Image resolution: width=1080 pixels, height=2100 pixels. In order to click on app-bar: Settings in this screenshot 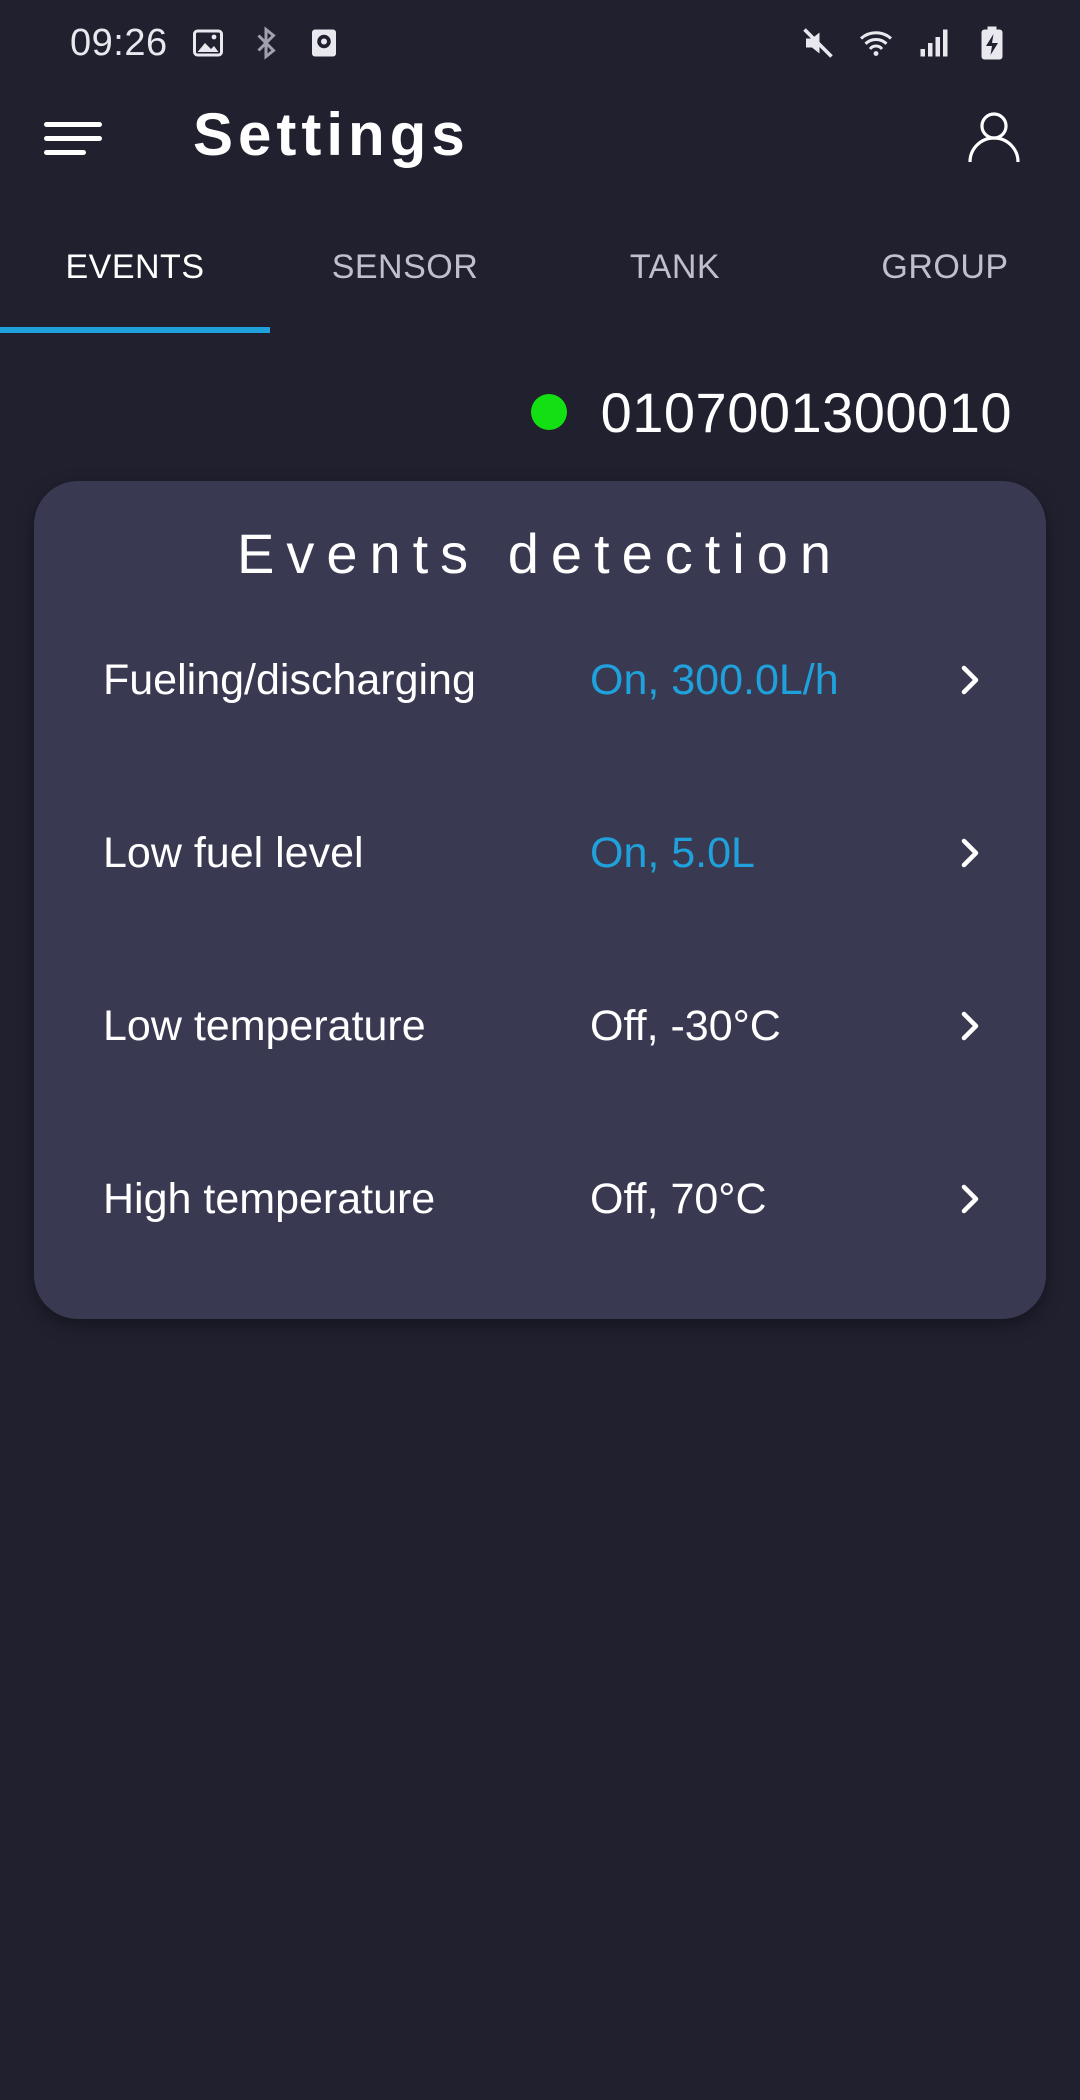, I will do `click(540, 138)`.